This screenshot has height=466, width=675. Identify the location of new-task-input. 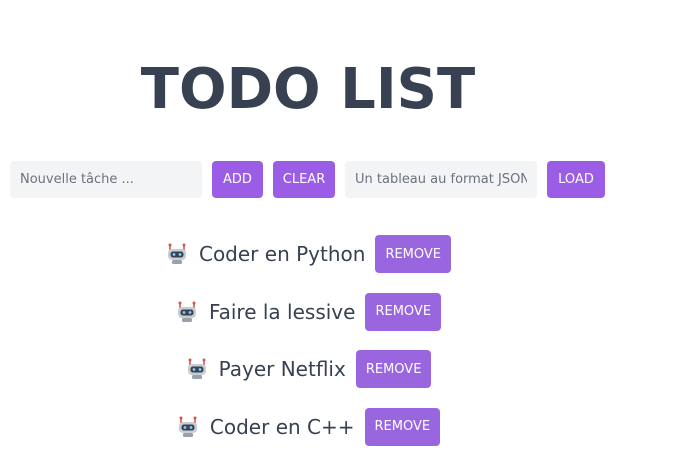
(106, 179).